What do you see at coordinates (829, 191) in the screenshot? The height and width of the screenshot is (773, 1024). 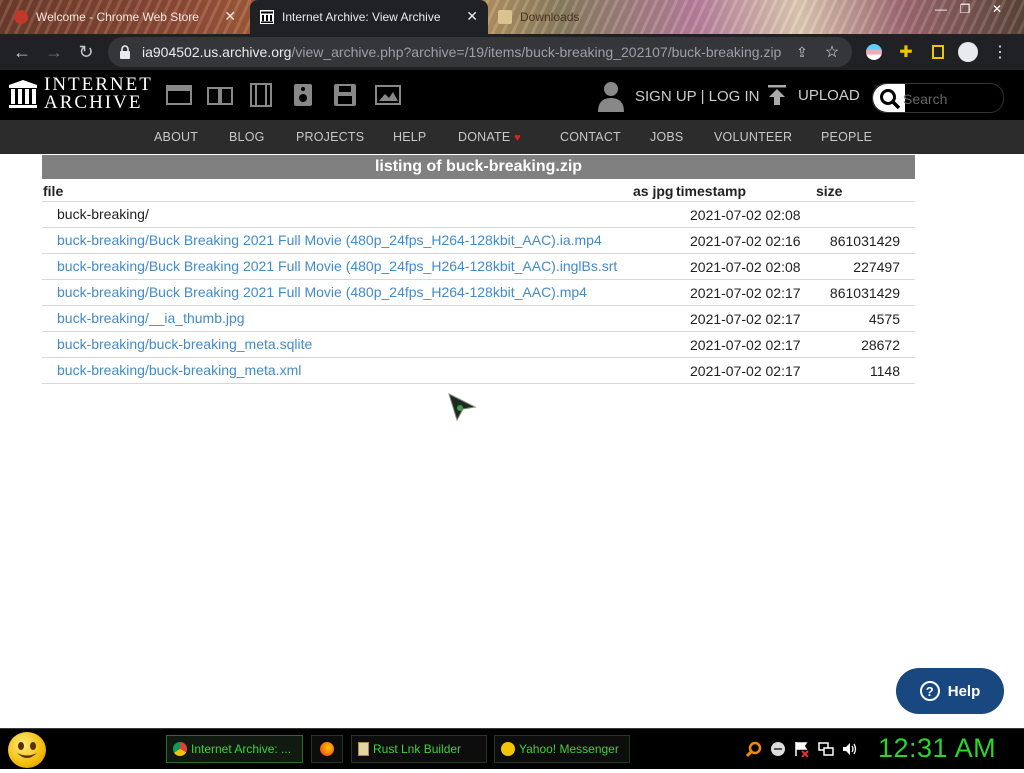 I see `header-size: size` at bounding box center [829, 191].